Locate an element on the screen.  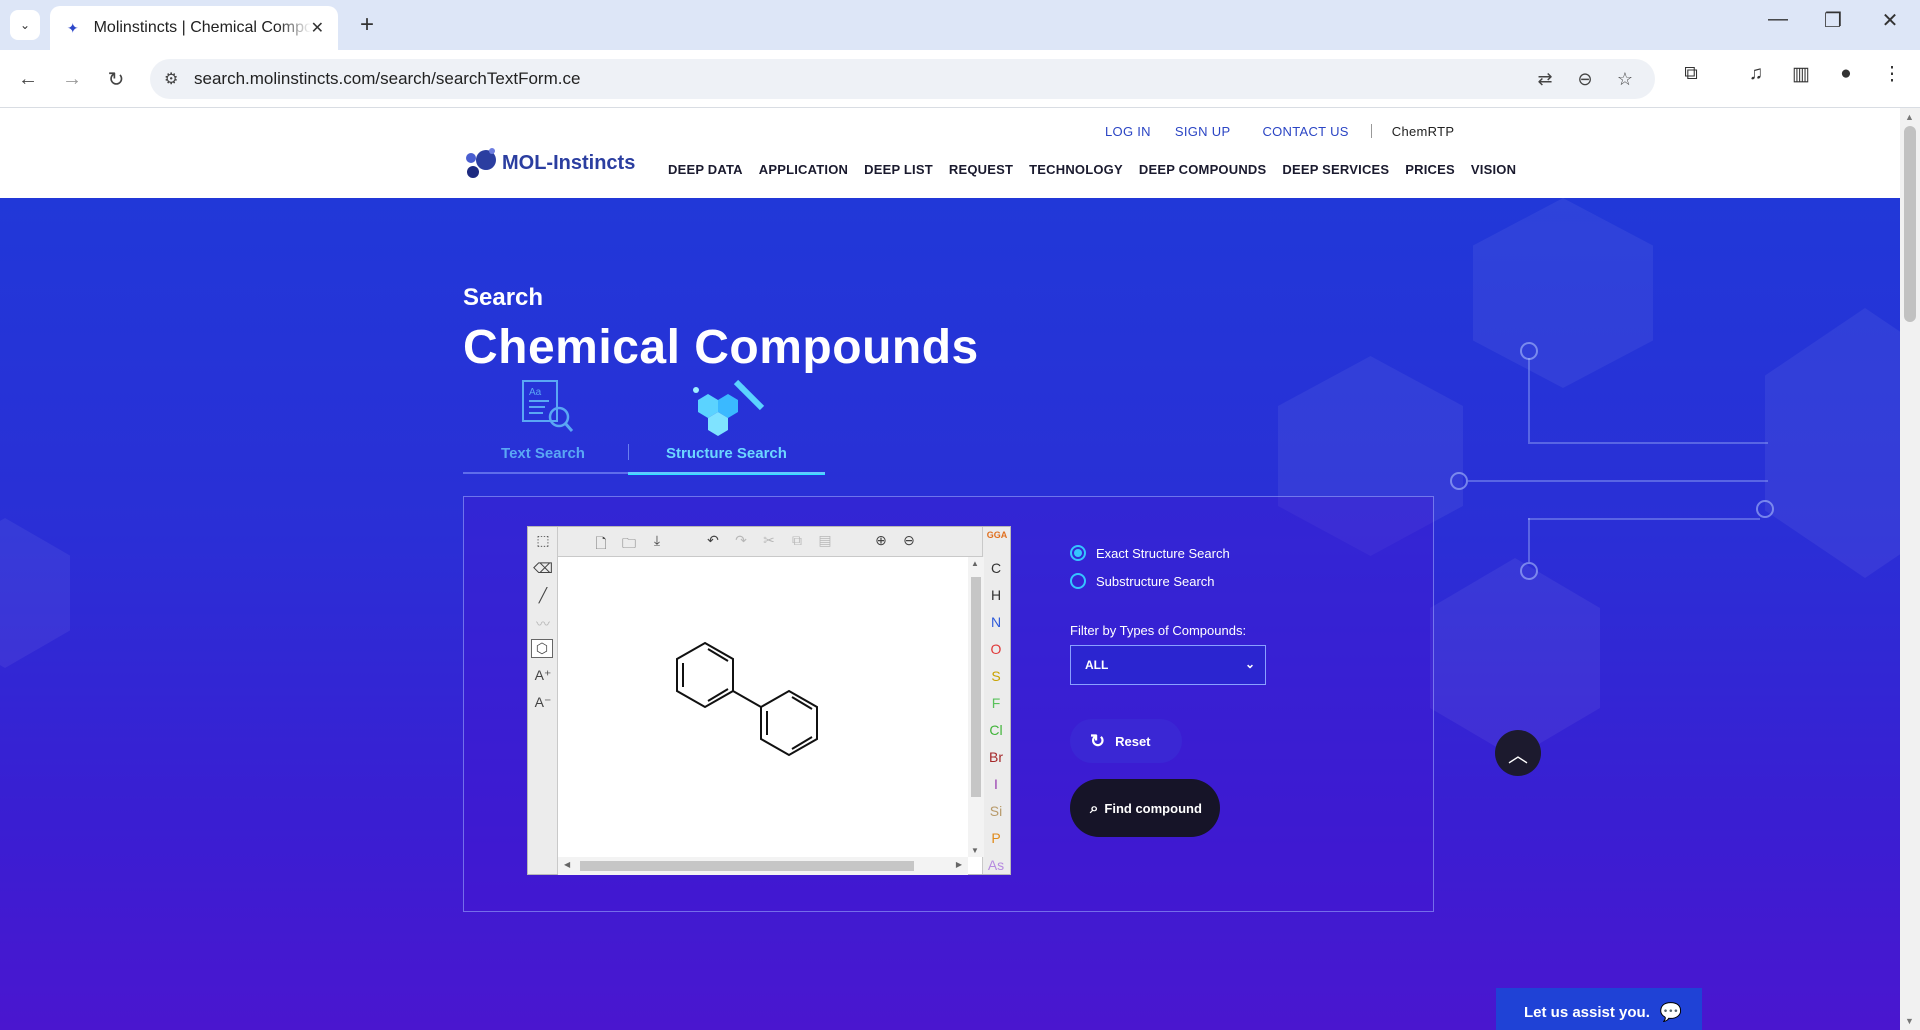
nav-deep-list: DEEP LIST is located at coordinates (898, 169).